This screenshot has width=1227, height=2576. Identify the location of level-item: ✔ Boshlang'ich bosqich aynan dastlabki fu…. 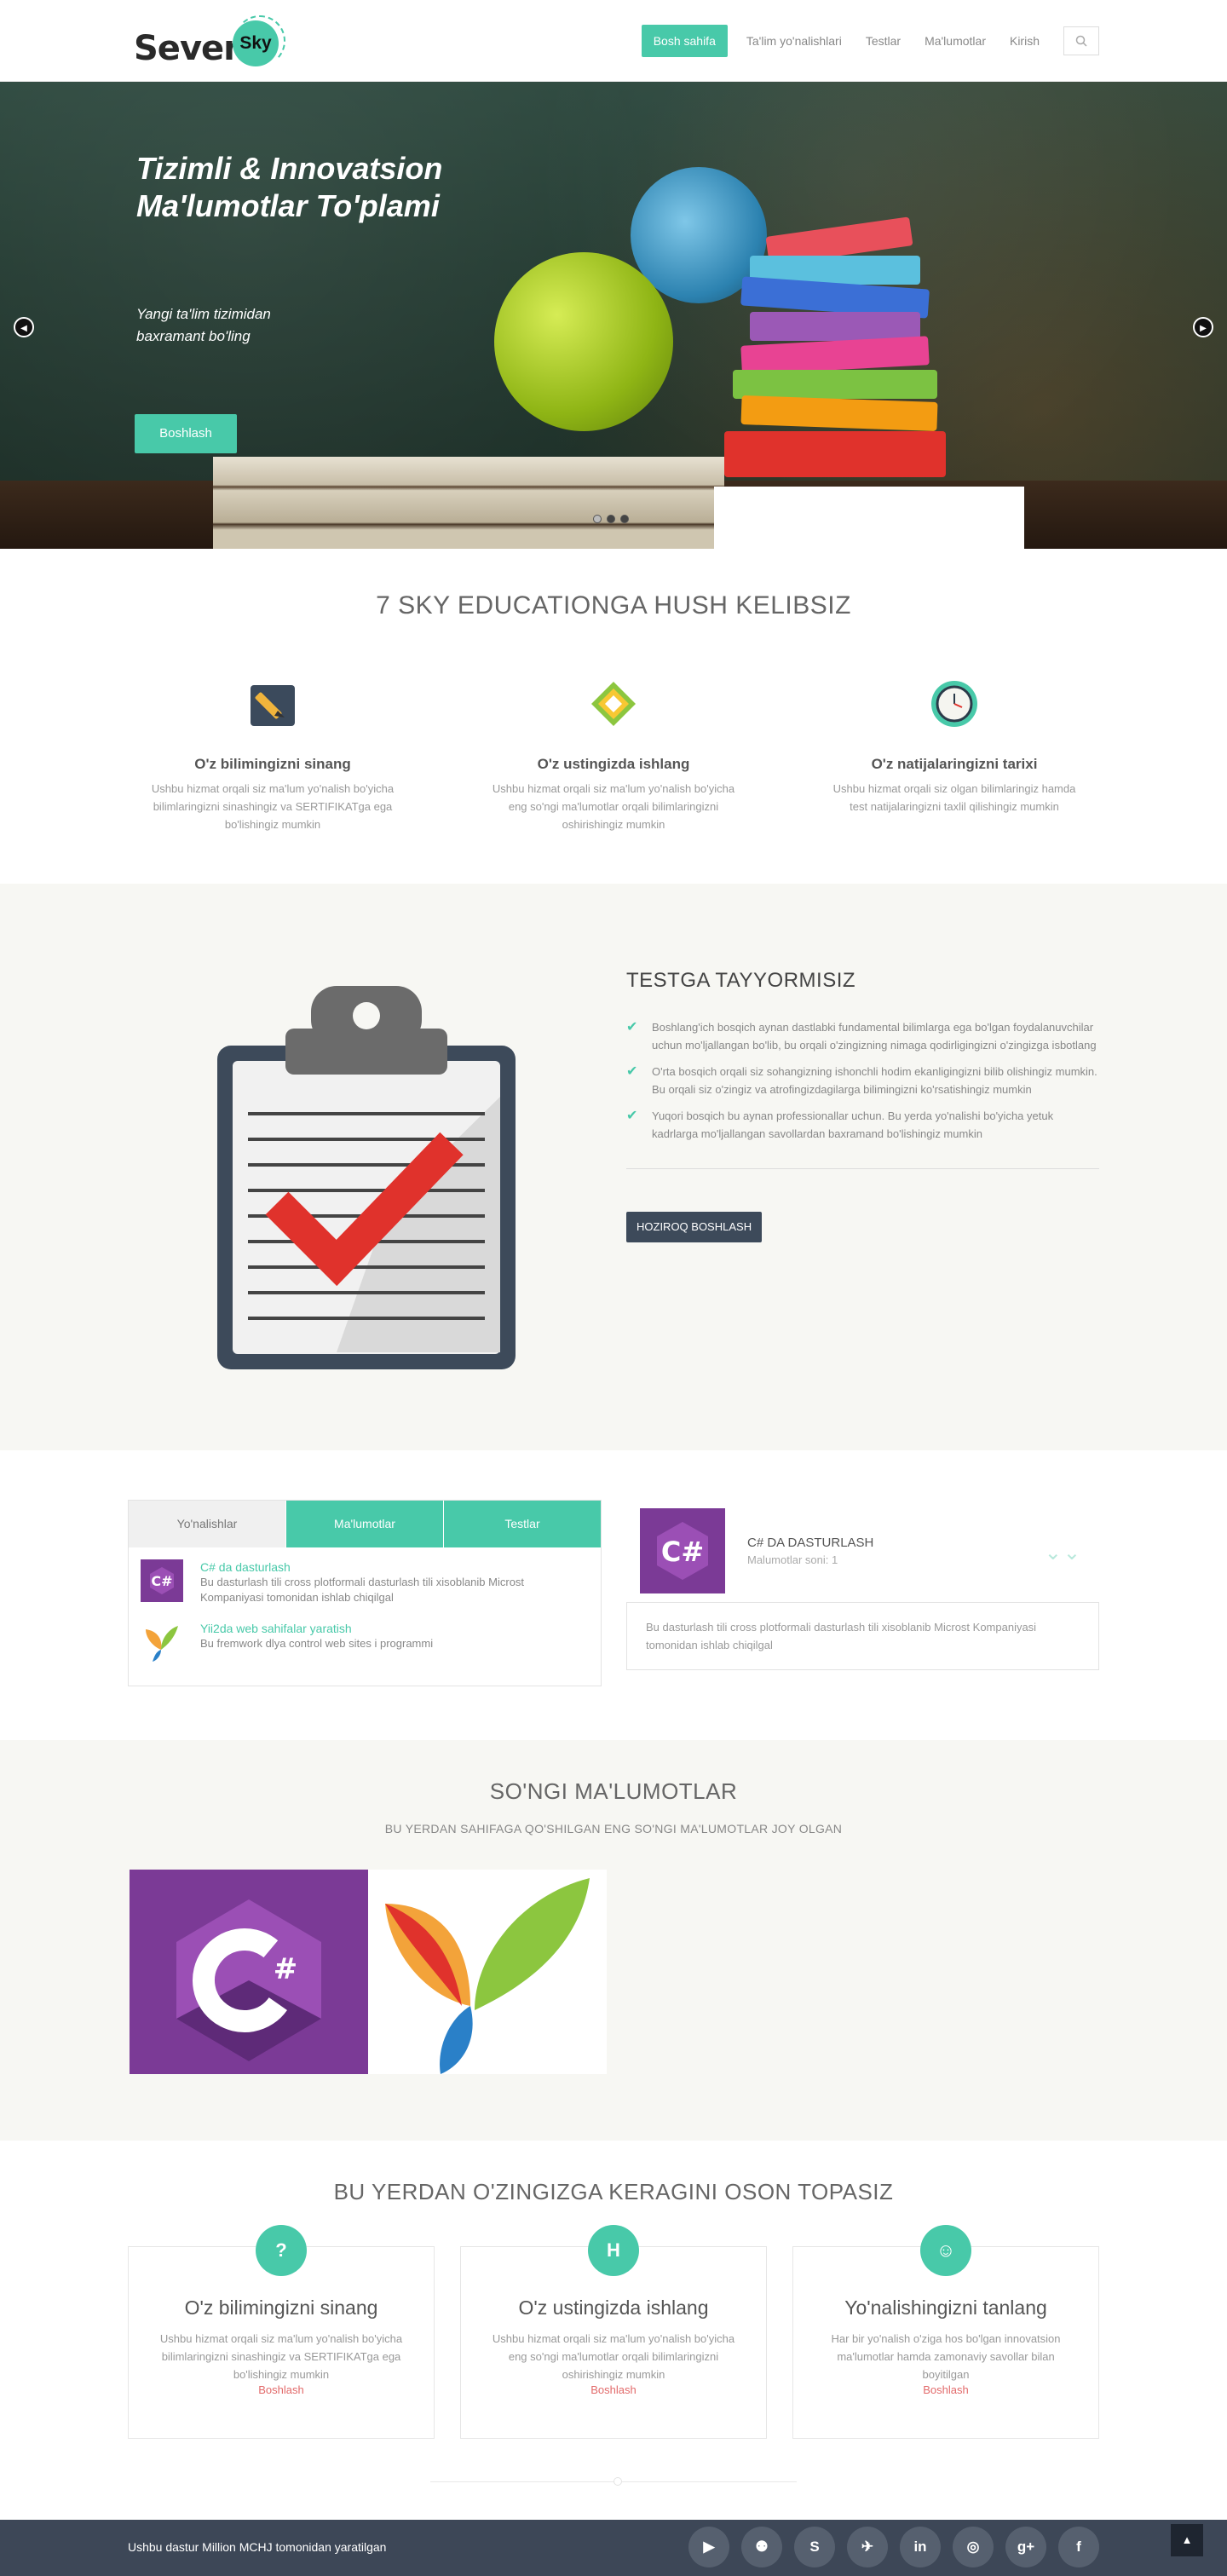
(862, 1036).